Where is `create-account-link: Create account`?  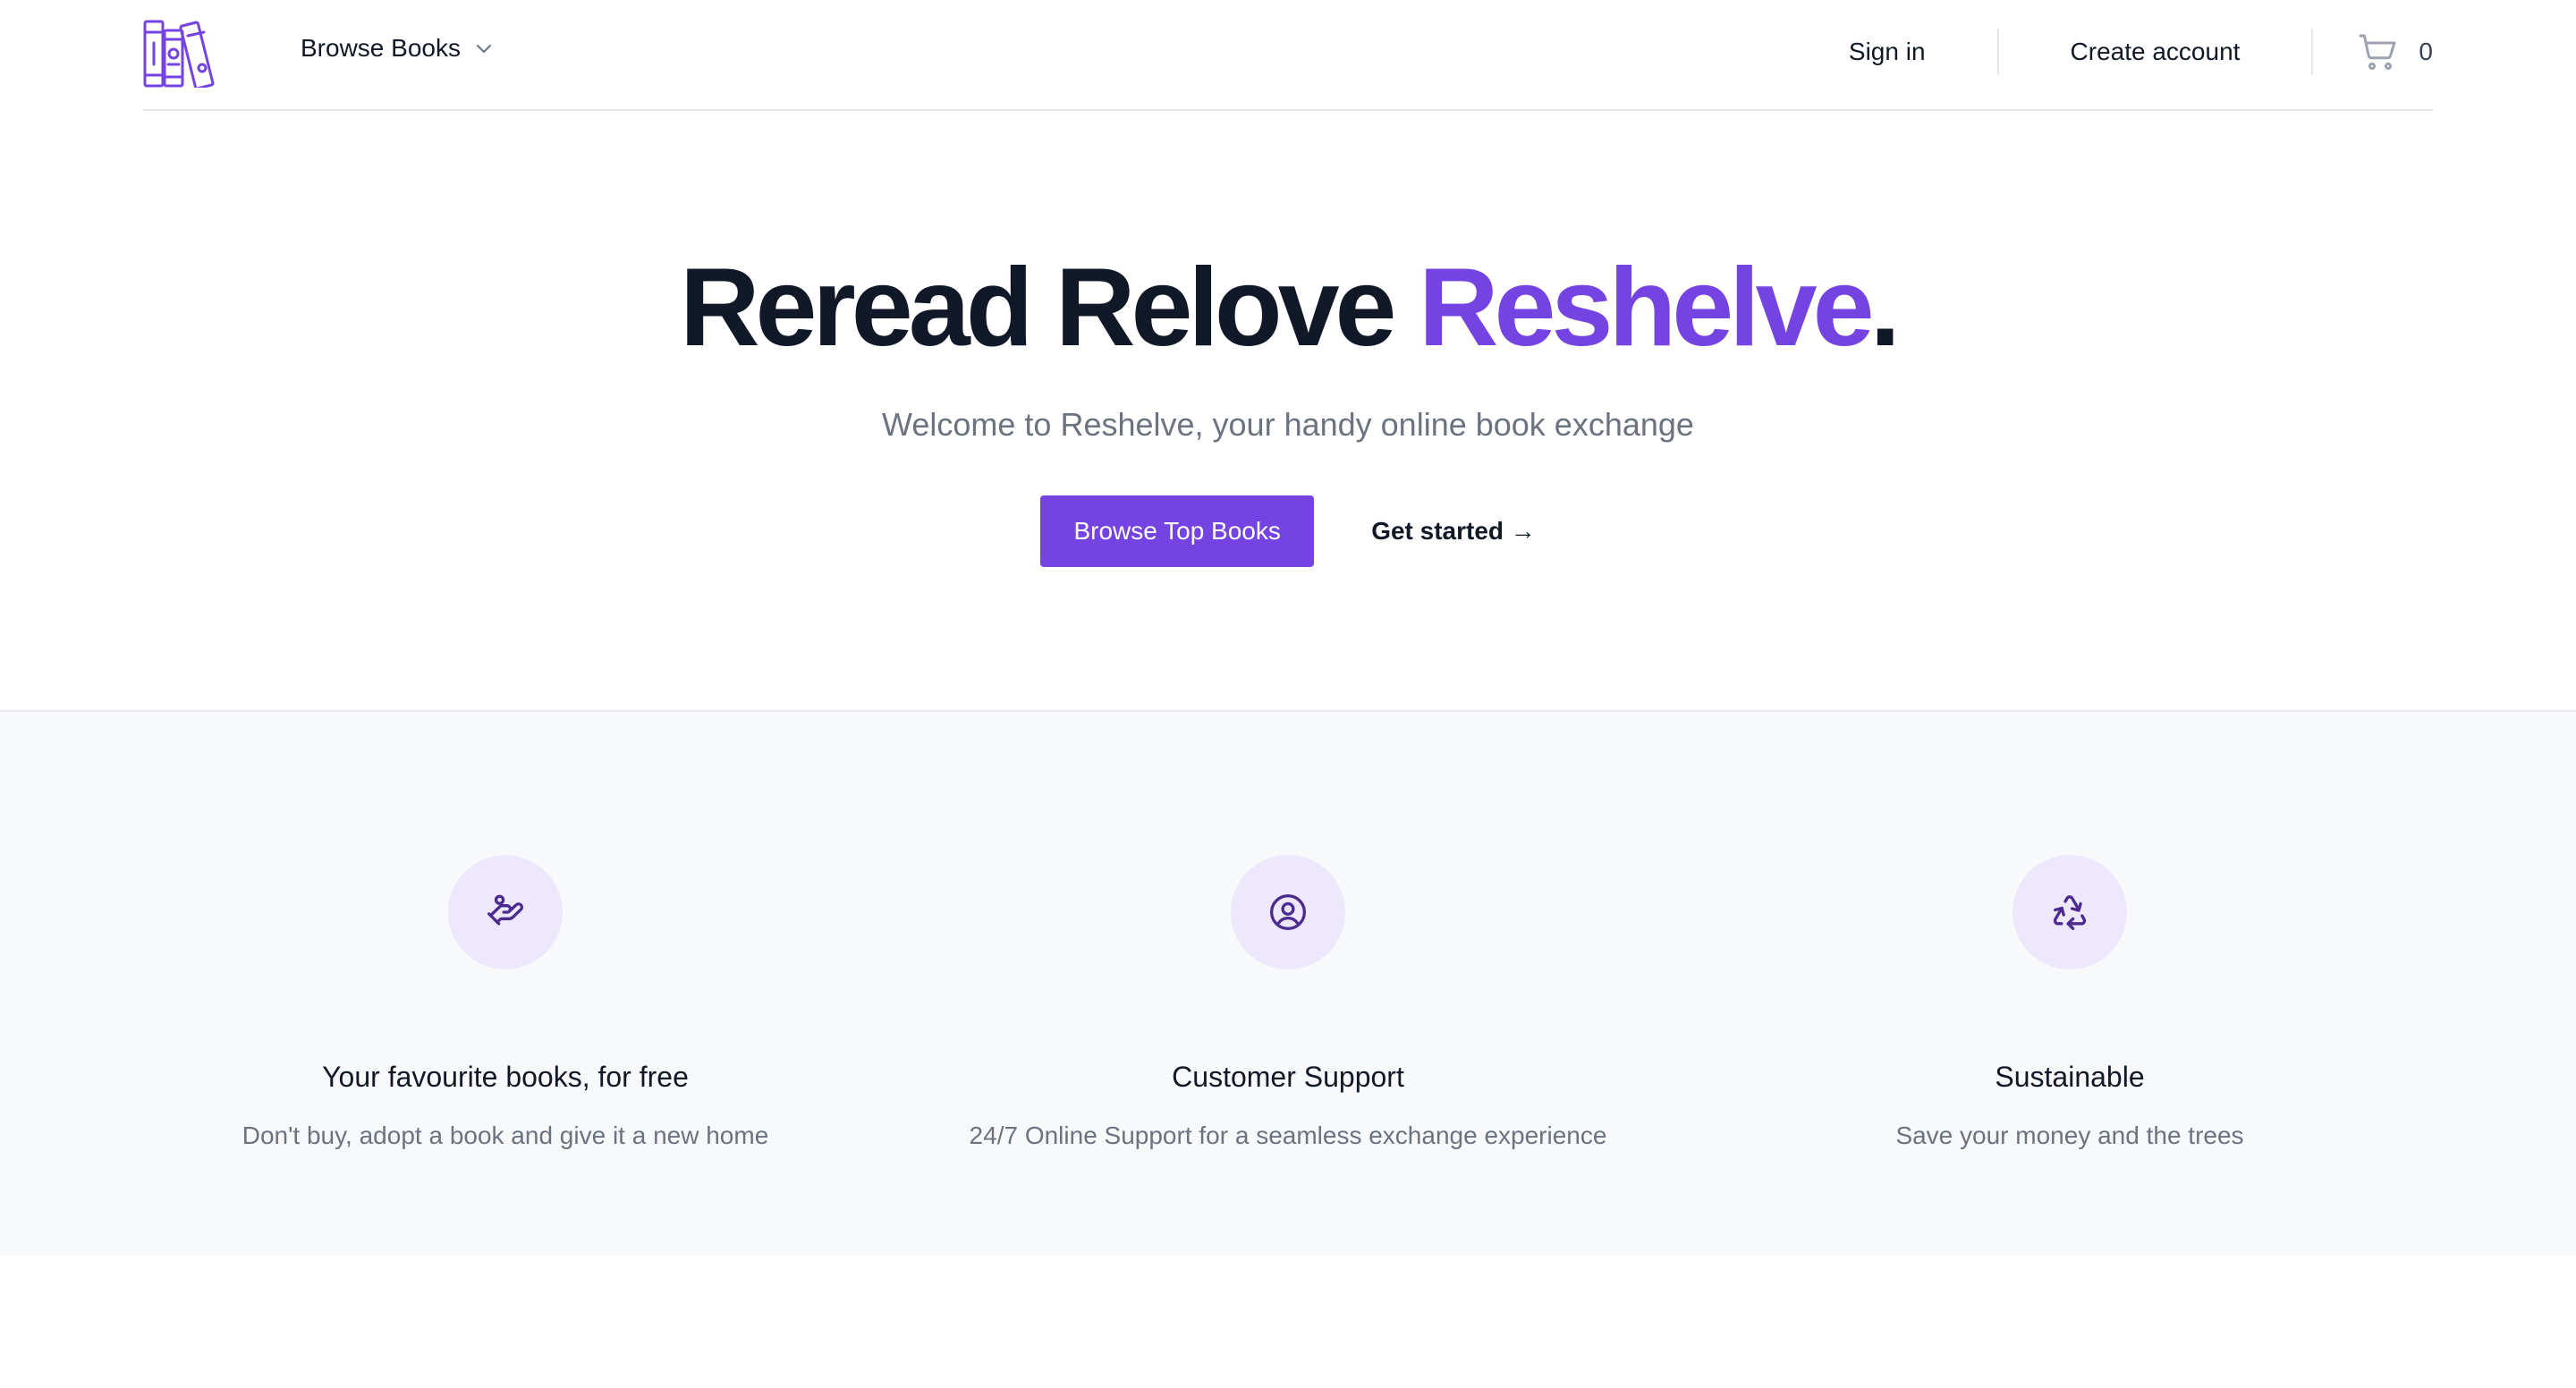 create-account-link: Create account is located at coordinates (2156, 52).